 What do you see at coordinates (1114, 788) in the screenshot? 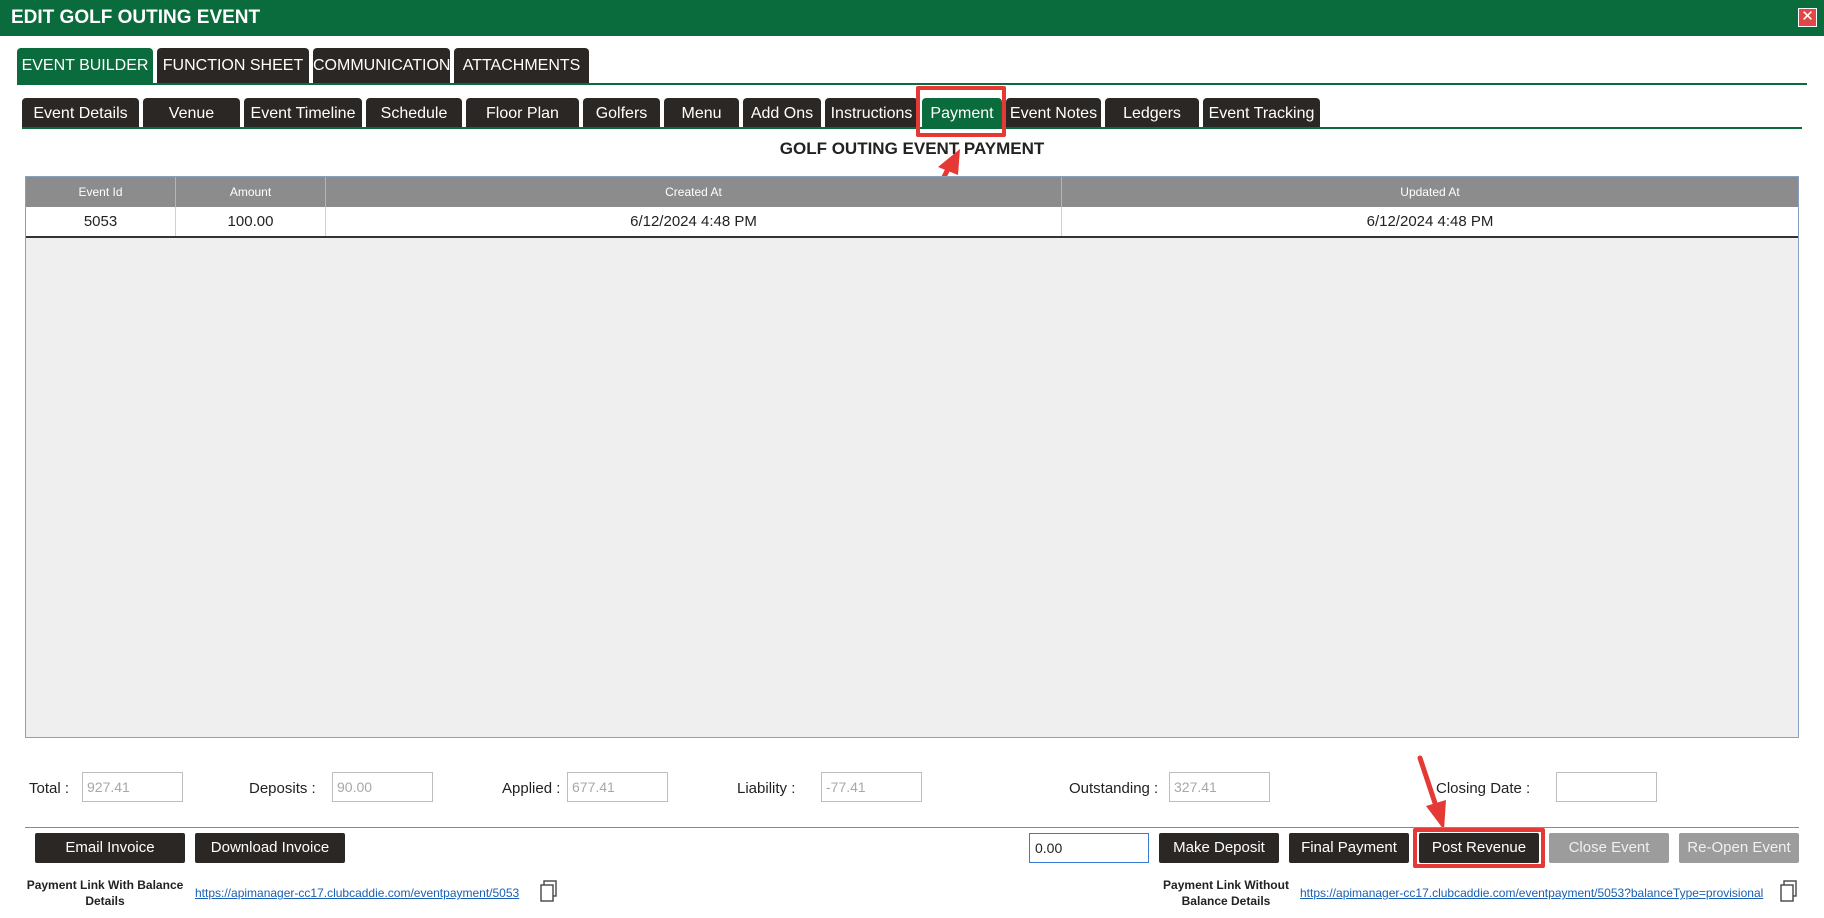
I see `outstanding-label: Outstanding :` at bounding box center [1114, 788].